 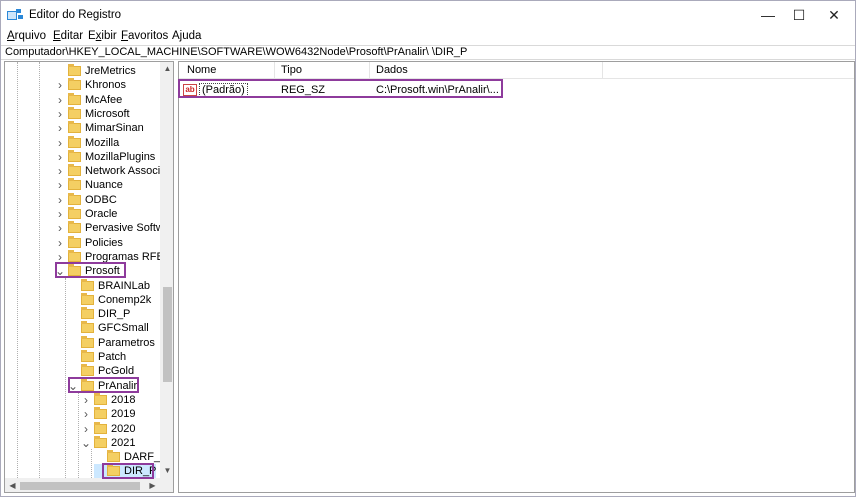 What do you see at coordinates (834, 15) in the screenshot?
I see `close-button: ✕` at bounding box center [834, 15].